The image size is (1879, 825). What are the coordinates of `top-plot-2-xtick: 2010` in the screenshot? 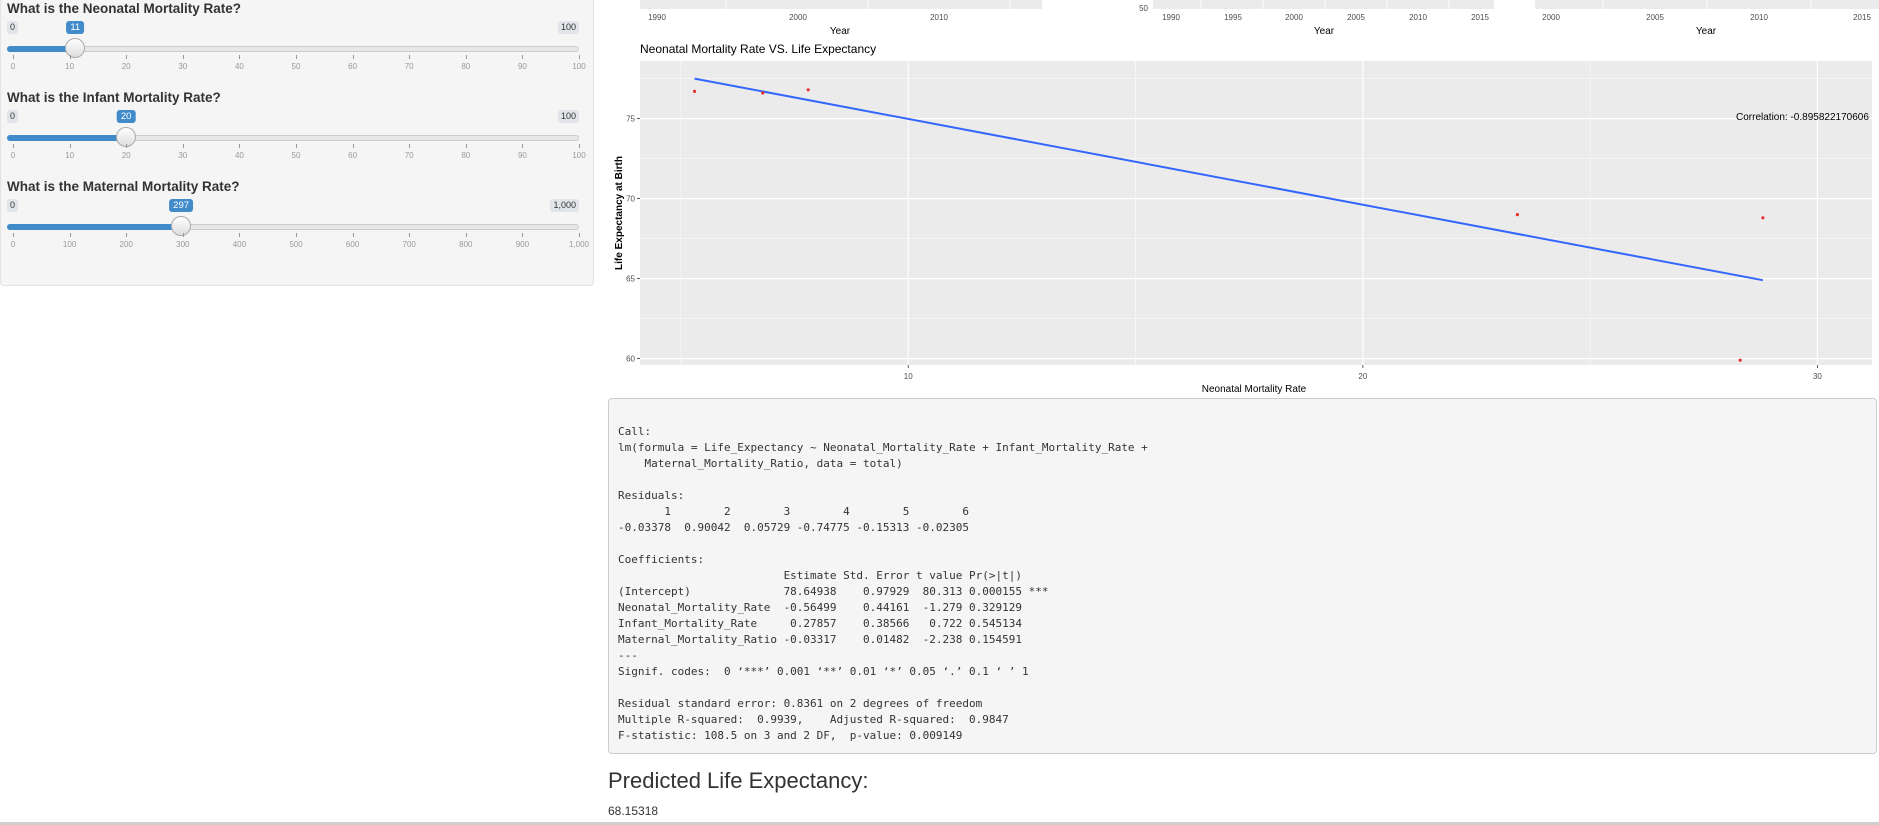 It's located at (1418, 17).